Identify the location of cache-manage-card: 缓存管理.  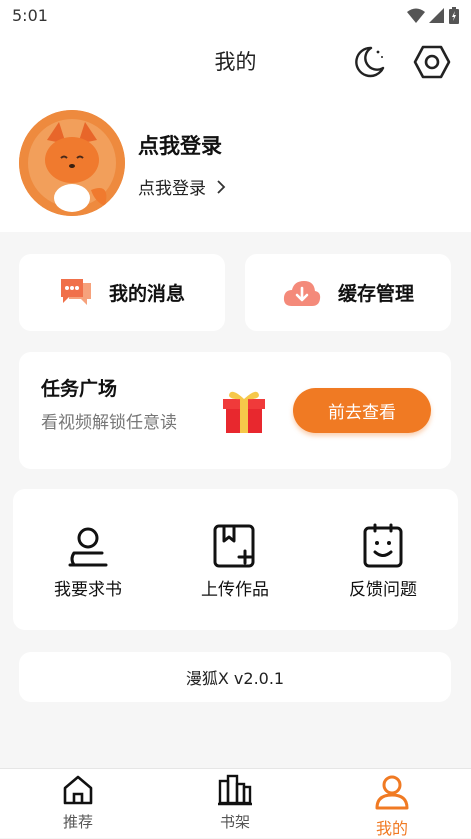
(348, 292).